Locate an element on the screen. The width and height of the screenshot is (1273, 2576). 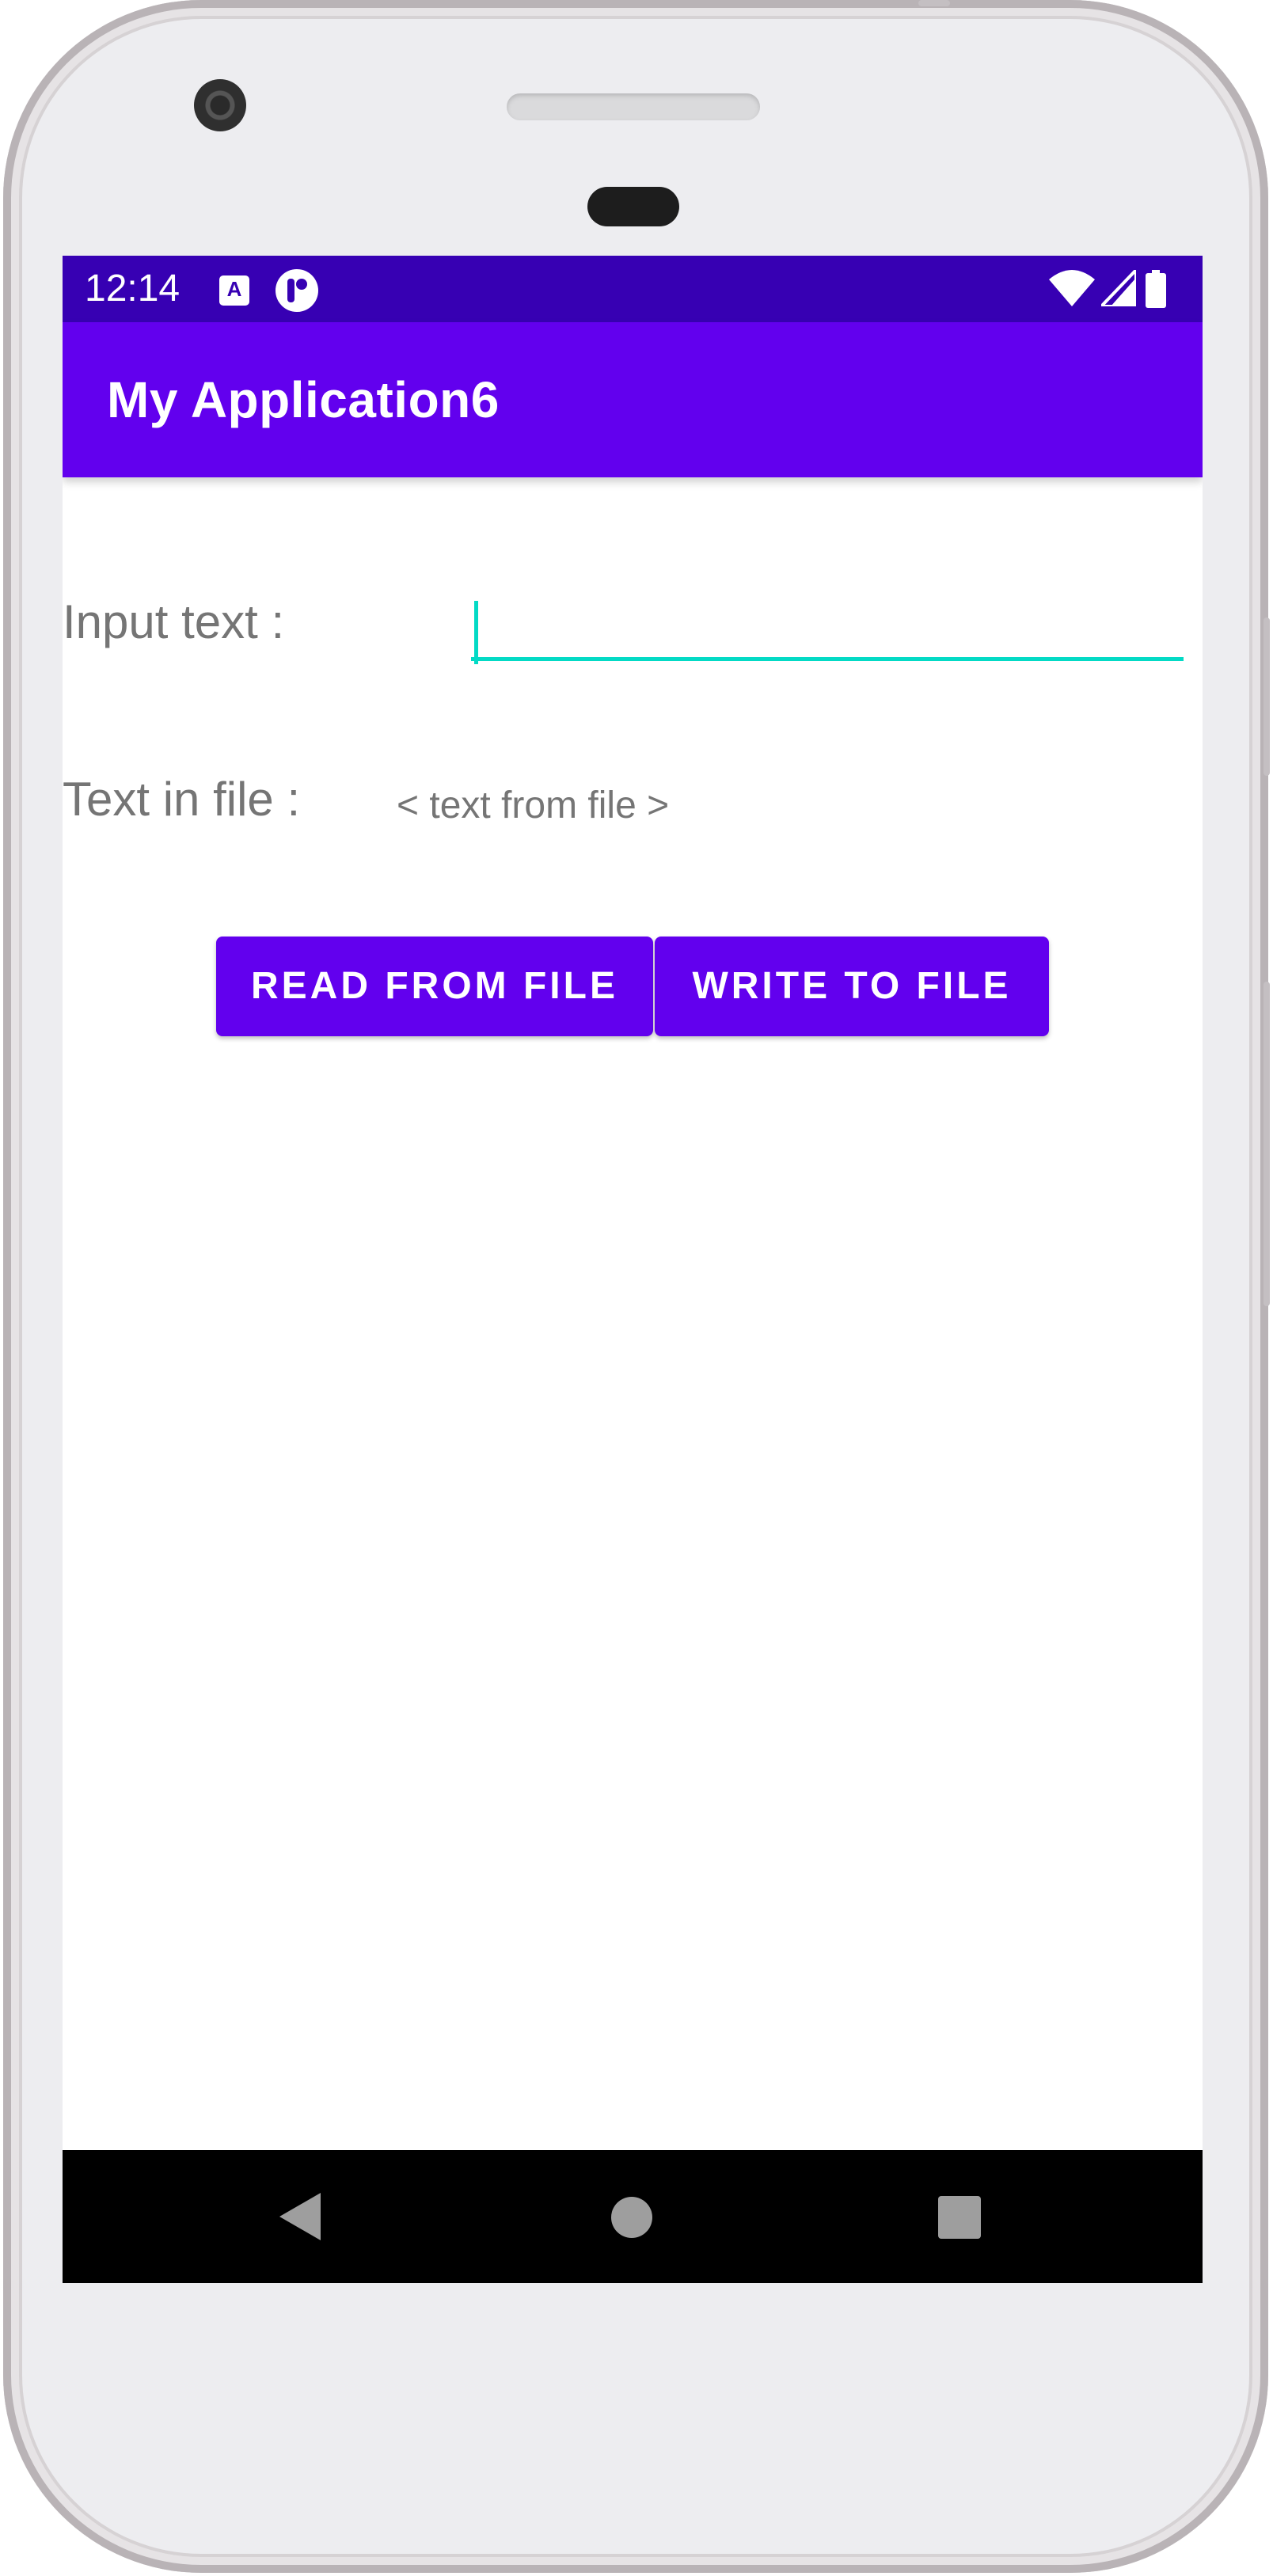
read-from-file-button: READ FROM FILE is located at coordinates (434, 987).